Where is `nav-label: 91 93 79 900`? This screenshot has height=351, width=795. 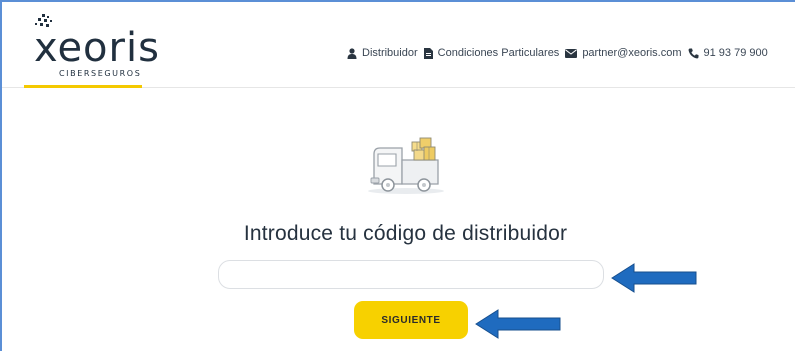
nav-label: 91 93 79 900 is located at coordinates (735, 53).